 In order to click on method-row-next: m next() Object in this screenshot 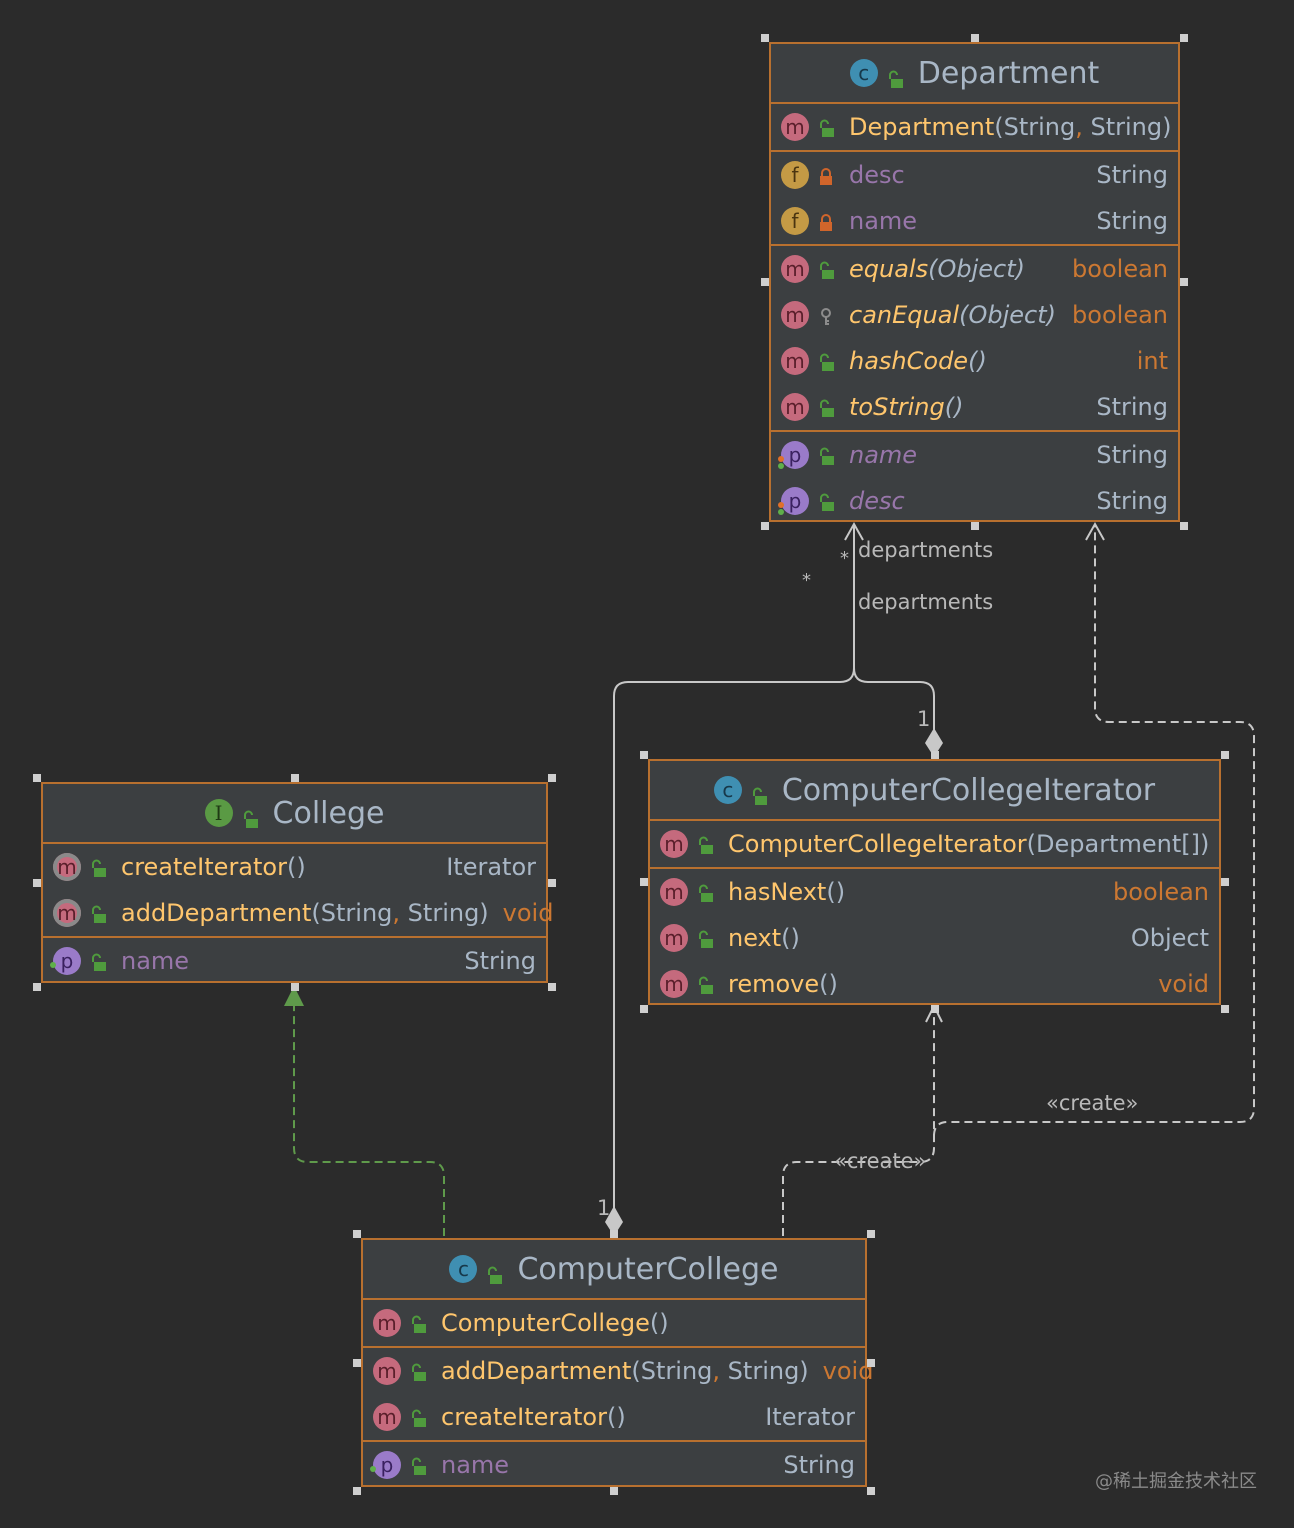, I will do `click(934, 938)`.